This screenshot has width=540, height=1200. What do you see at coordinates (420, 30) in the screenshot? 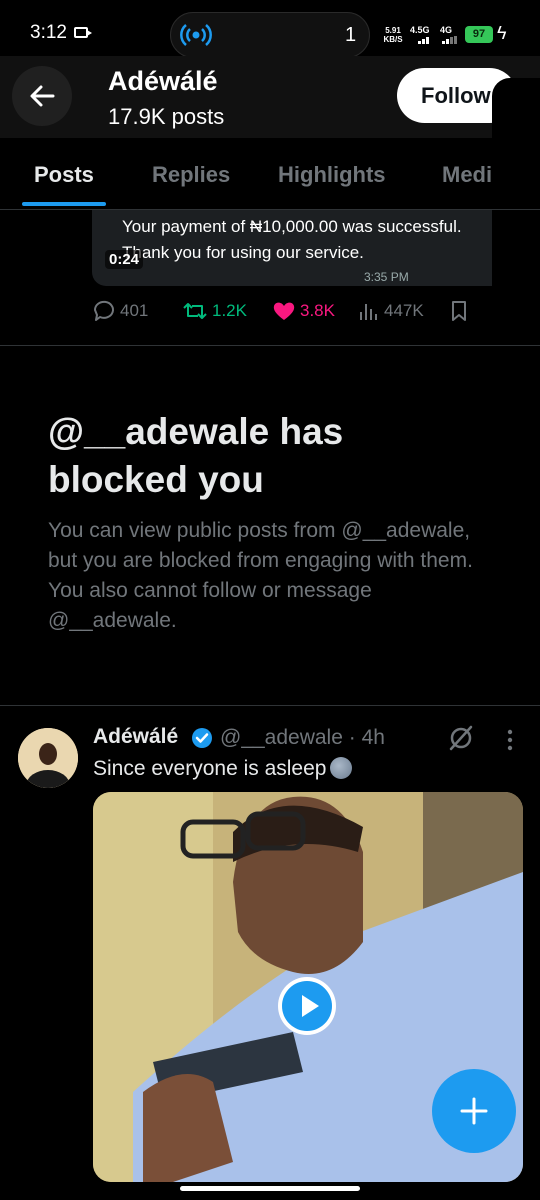
I see `network-type-1: 4.5G` at bounding box center [420, 30].